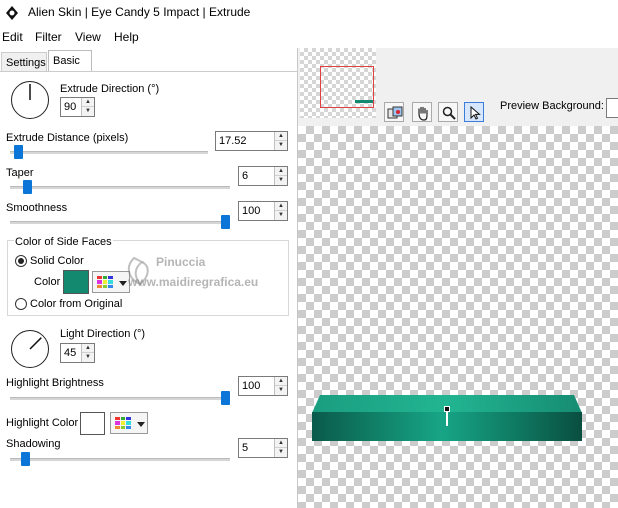 Image resolution: width=618 pixels, height=508 pixels. What do you see at coordinates (309, 37) in the screenshot?
I see `menu-bar: Edit Filter View Help` at bounding box center [309, 37].